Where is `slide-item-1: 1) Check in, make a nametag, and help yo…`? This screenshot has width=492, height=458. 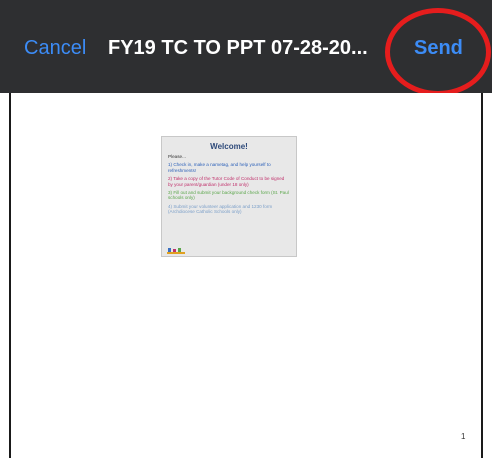 slide-item-1: 1) Check in, make a nametag, and help yo… is located at coordinates (219, 167).